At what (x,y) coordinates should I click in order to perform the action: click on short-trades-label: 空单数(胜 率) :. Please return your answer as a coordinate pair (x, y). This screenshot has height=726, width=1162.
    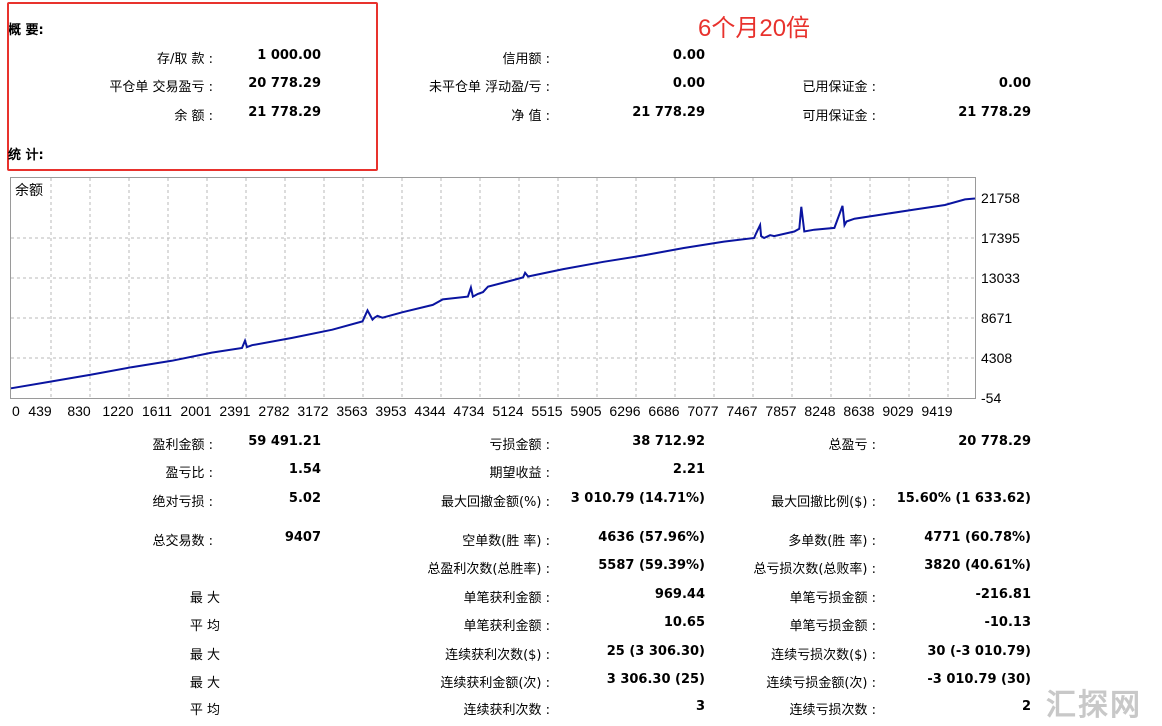
    Looking at the image, I should click on (506, 541).